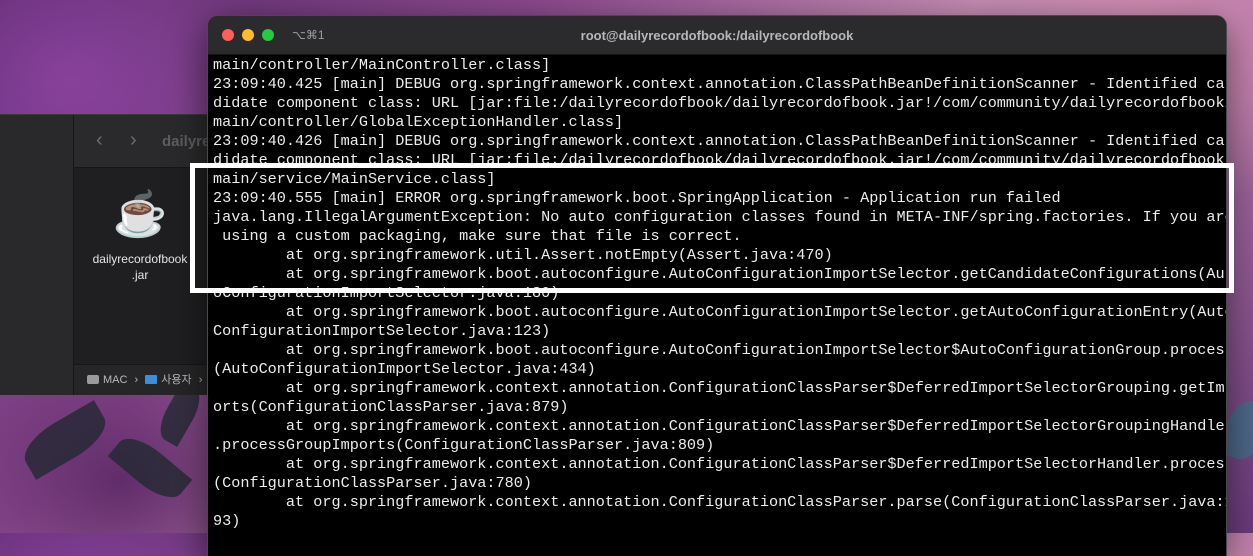 Image resolution: width=1253 pixels, height=556 pixels. I want to click on jar-file-label-line1: dailyrecordofbook, so click(140, 259).